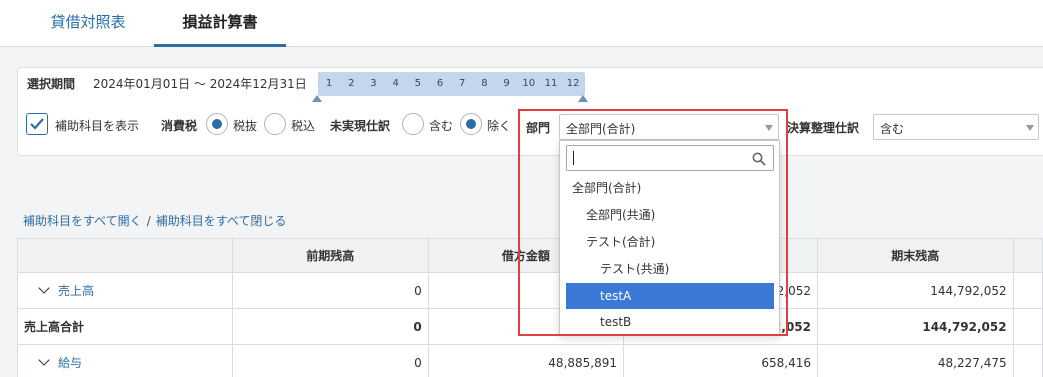 This screenshot has height=377, width=1043. What do you see at coordinates (915, 255) in the screenshot?
I see `header-closing-balance: 期末残高` at bounding box center [915, 255].